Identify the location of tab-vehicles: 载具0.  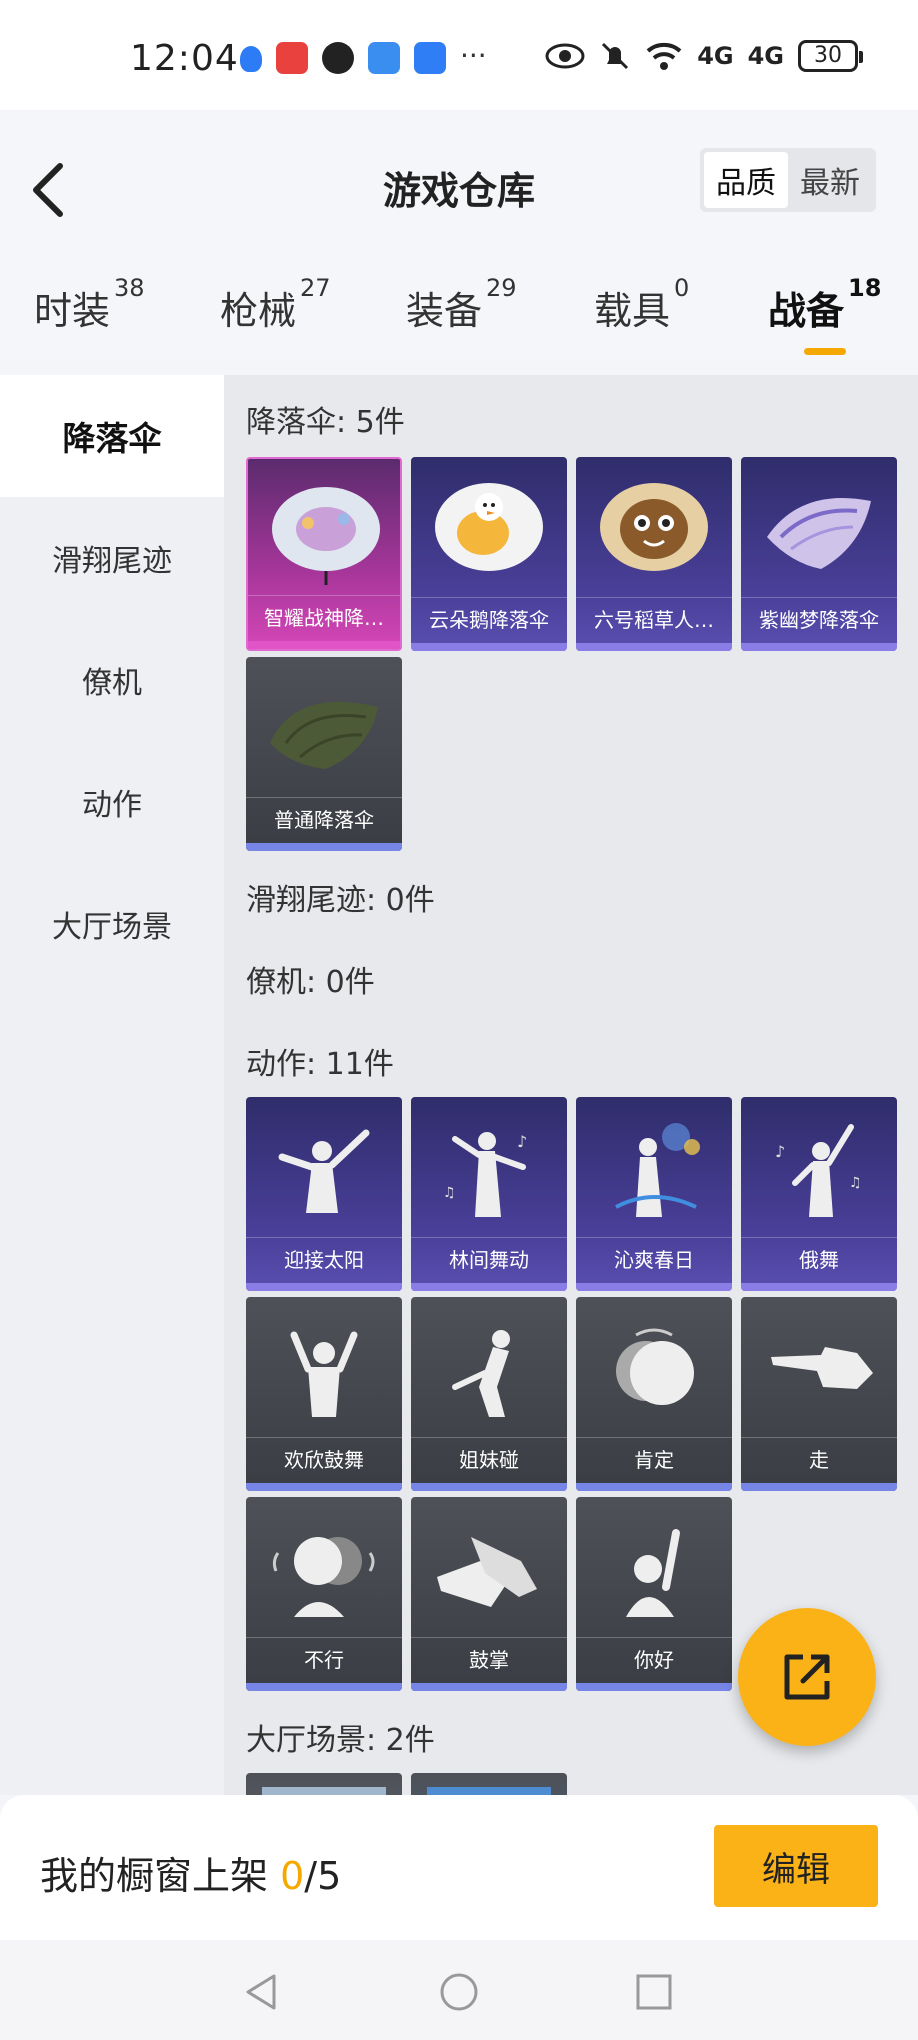
(641, 304).